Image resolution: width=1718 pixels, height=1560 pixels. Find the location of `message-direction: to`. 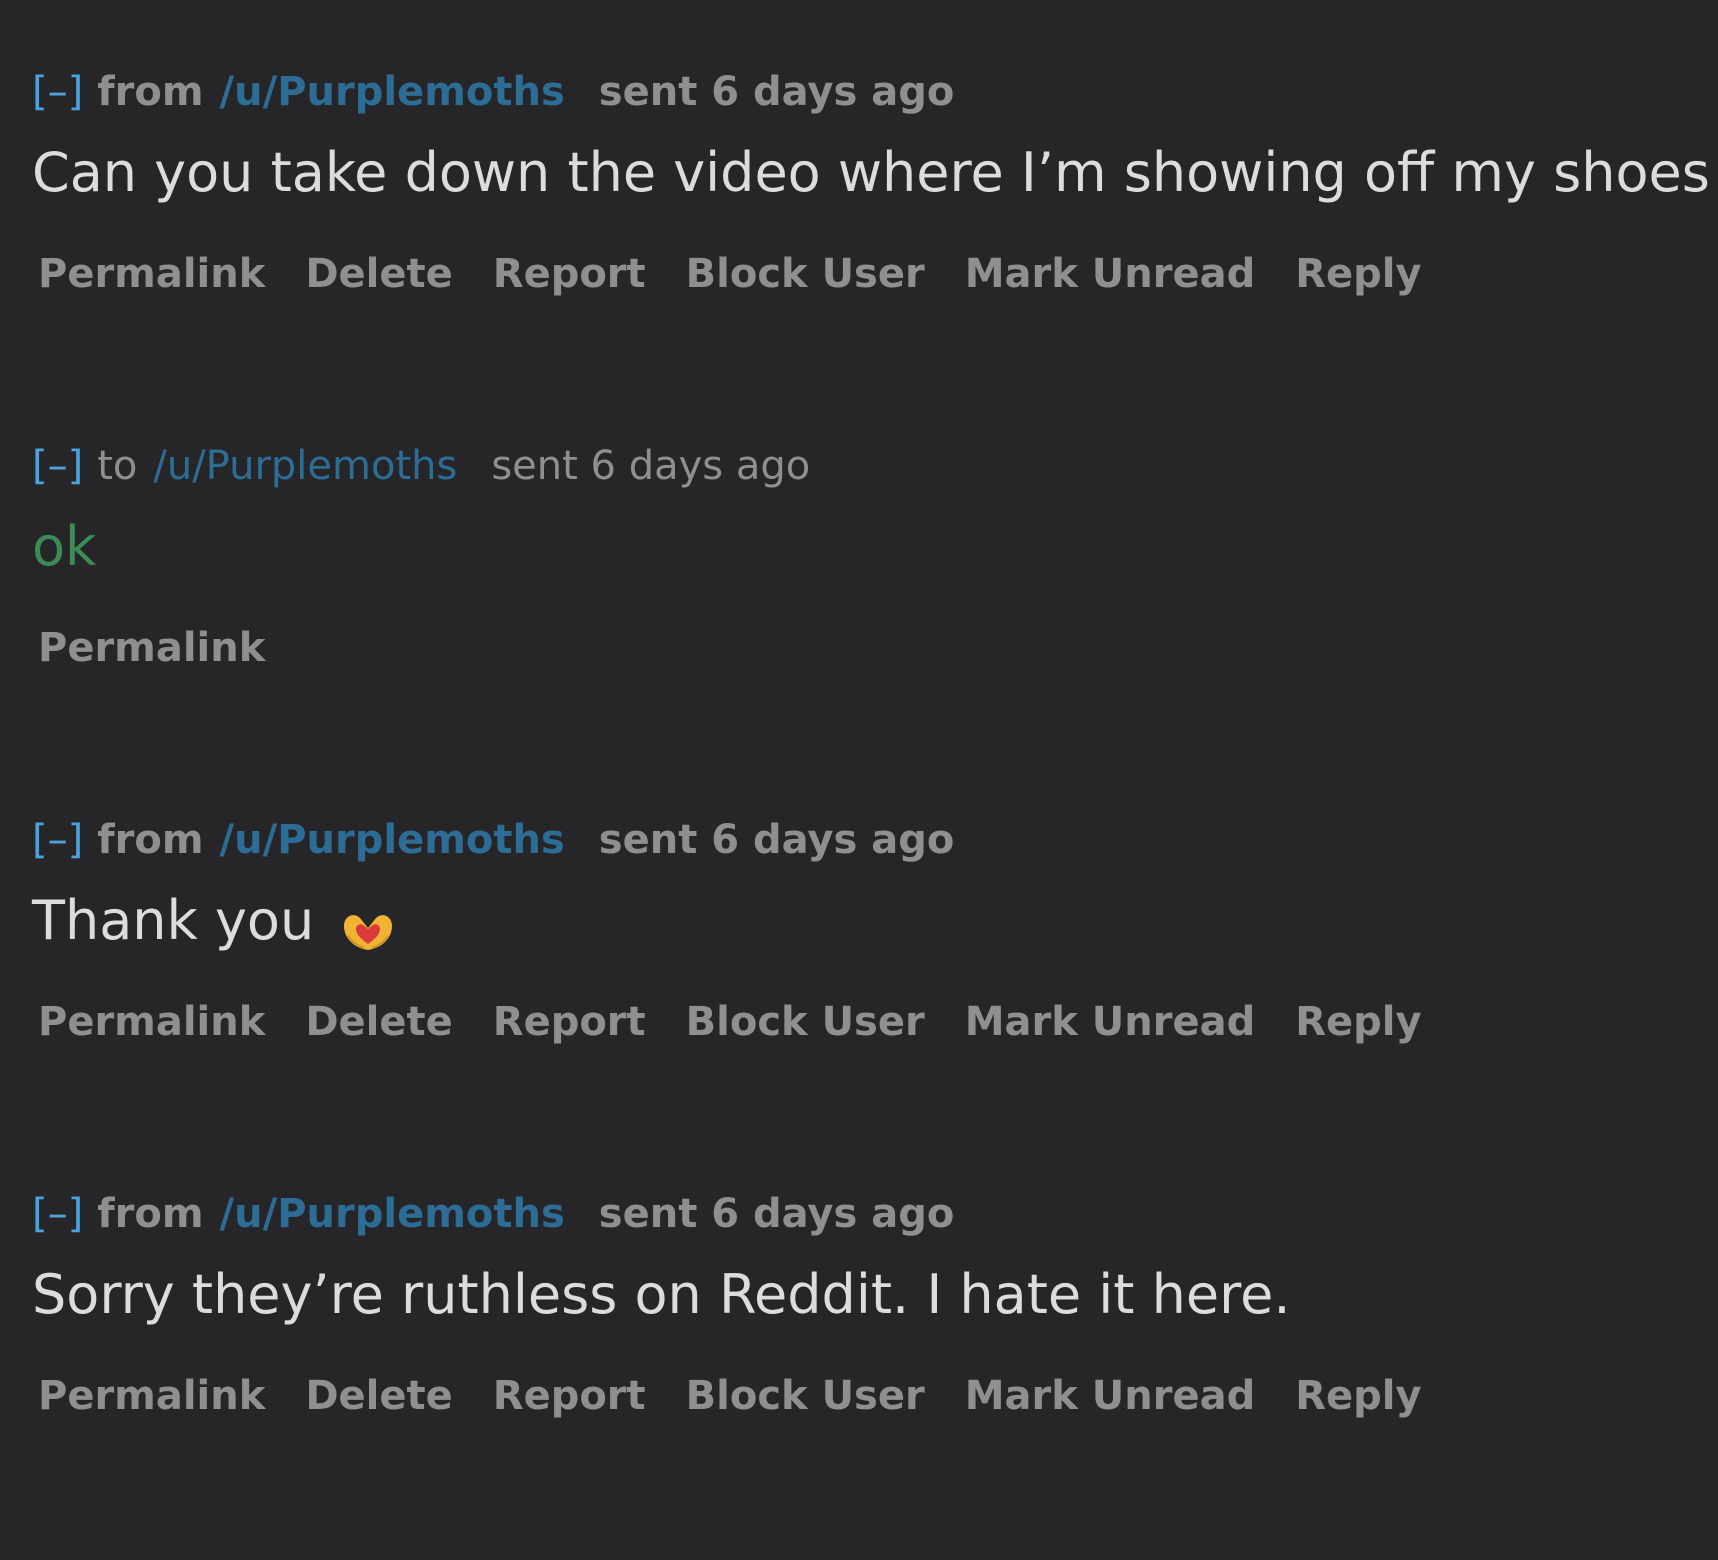

message-direction: to is located at coordinates (117, 466).